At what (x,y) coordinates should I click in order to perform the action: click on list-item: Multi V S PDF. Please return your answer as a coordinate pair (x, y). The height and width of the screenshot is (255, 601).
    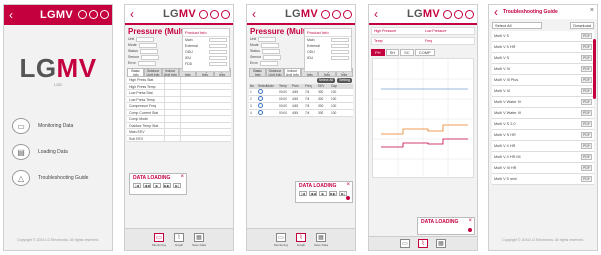
    Looking at the image, I should click on (543, 58).